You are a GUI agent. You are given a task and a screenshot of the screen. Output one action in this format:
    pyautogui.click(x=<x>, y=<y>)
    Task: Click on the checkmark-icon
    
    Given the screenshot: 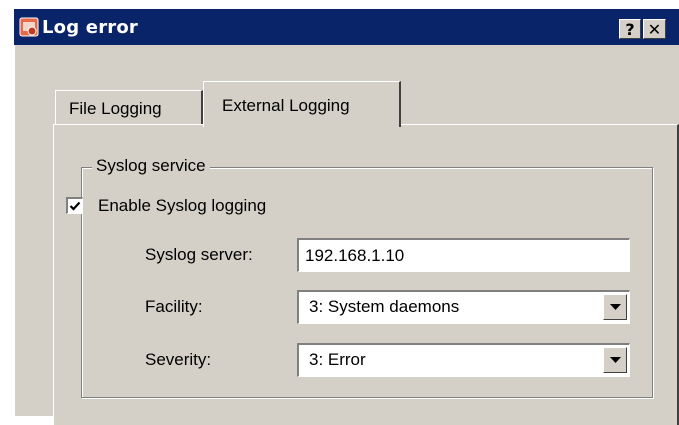 What is the action you would take?
    pyautogui.click(x=75, y=206)
    